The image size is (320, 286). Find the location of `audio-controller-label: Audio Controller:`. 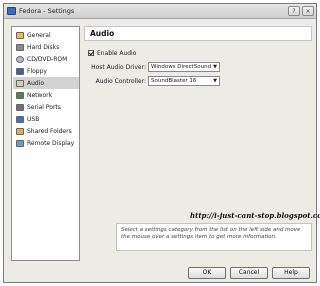

audio-controller-label: Audio Controller: is located at coordinates (120, 81).